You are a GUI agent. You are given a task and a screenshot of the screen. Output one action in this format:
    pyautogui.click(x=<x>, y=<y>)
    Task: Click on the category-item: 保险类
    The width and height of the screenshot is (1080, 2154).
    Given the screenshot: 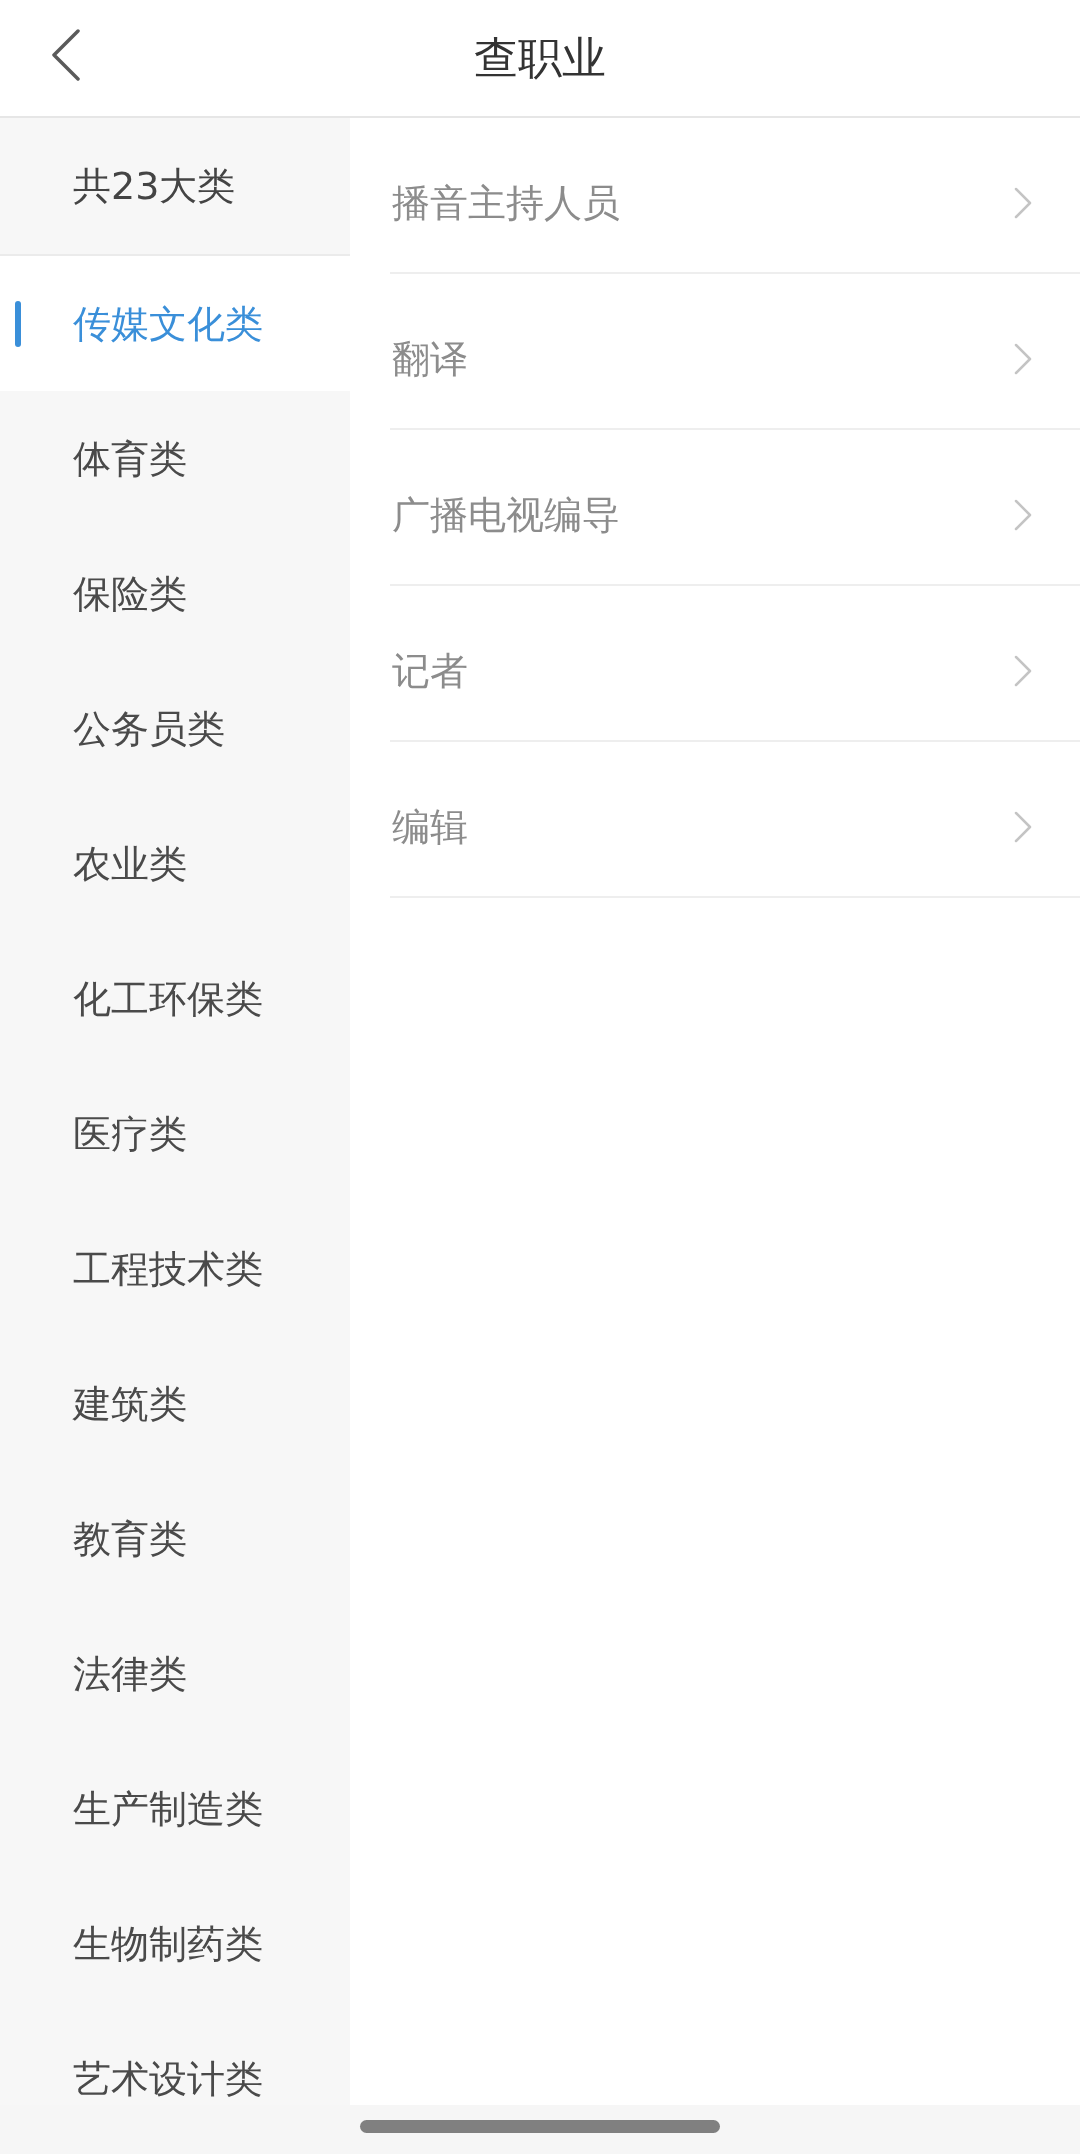 What is the action you would take?
    pyautogui.click(x=175, y=593)
    